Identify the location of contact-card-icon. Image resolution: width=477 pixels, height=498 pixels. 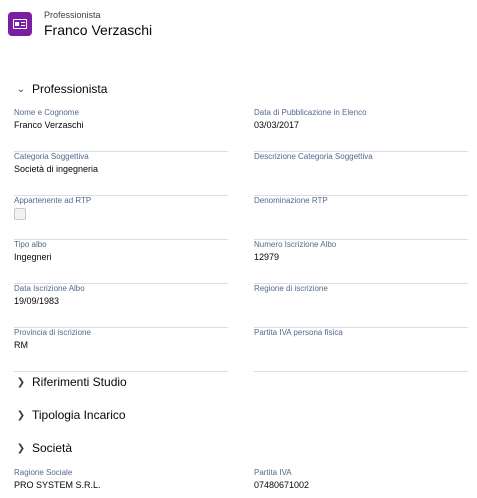
(20, 24).